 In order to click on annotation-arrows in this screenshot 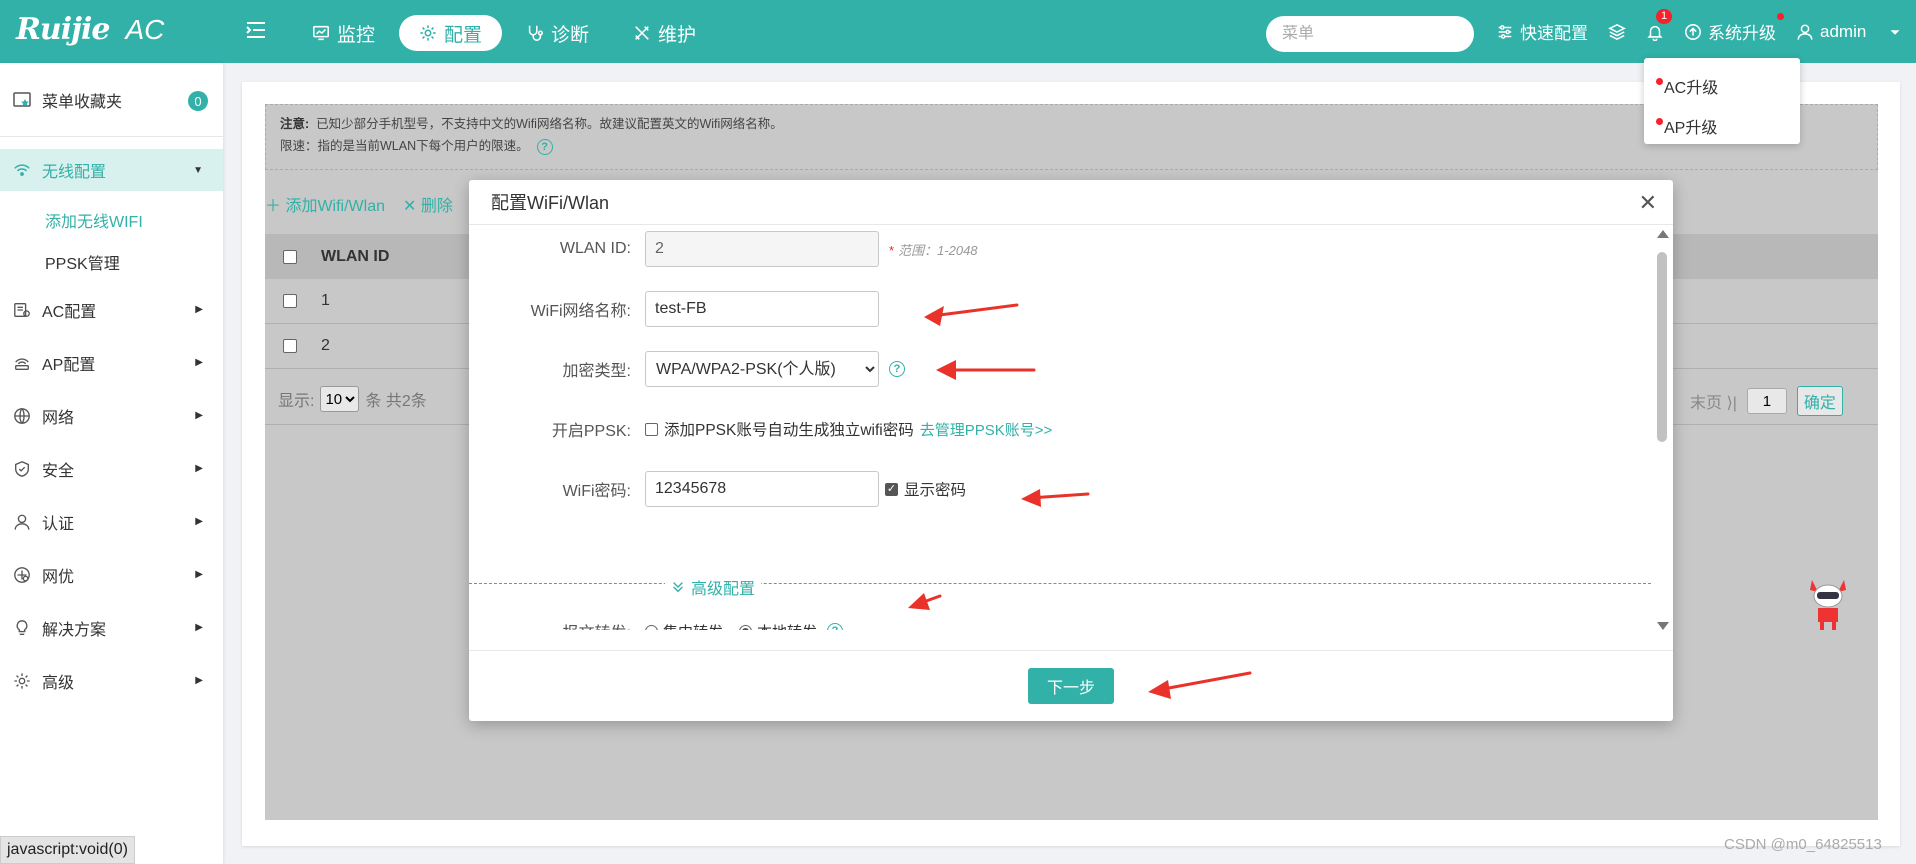, I will do `click(1080, 501)`.